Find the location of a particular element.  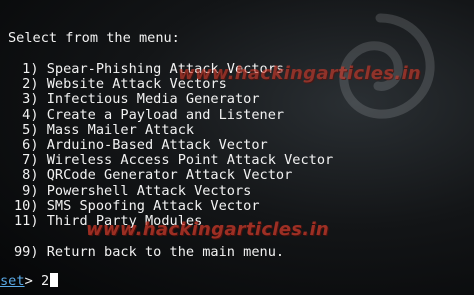

menu-option-label: QRCode Generator Attack Vector is located at coordinates (169, 175).